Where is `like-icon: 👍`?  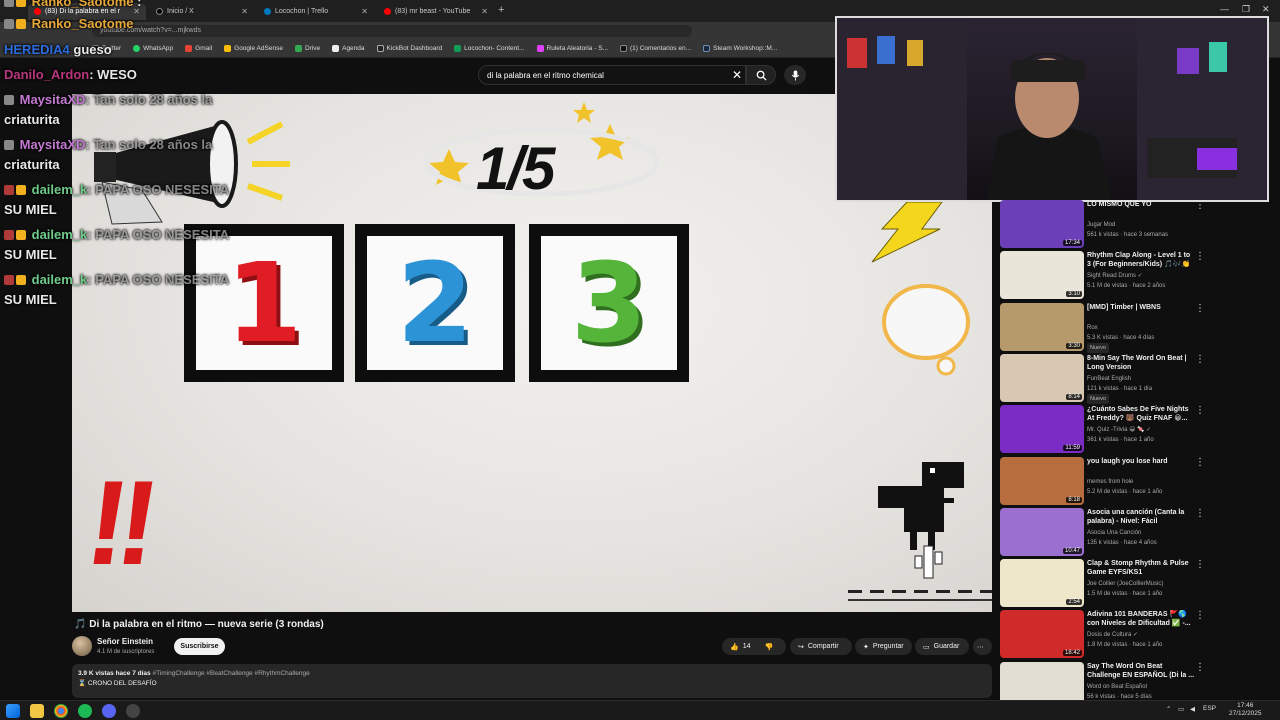
like-icon: 👍 is located at coordinates (734, 647).